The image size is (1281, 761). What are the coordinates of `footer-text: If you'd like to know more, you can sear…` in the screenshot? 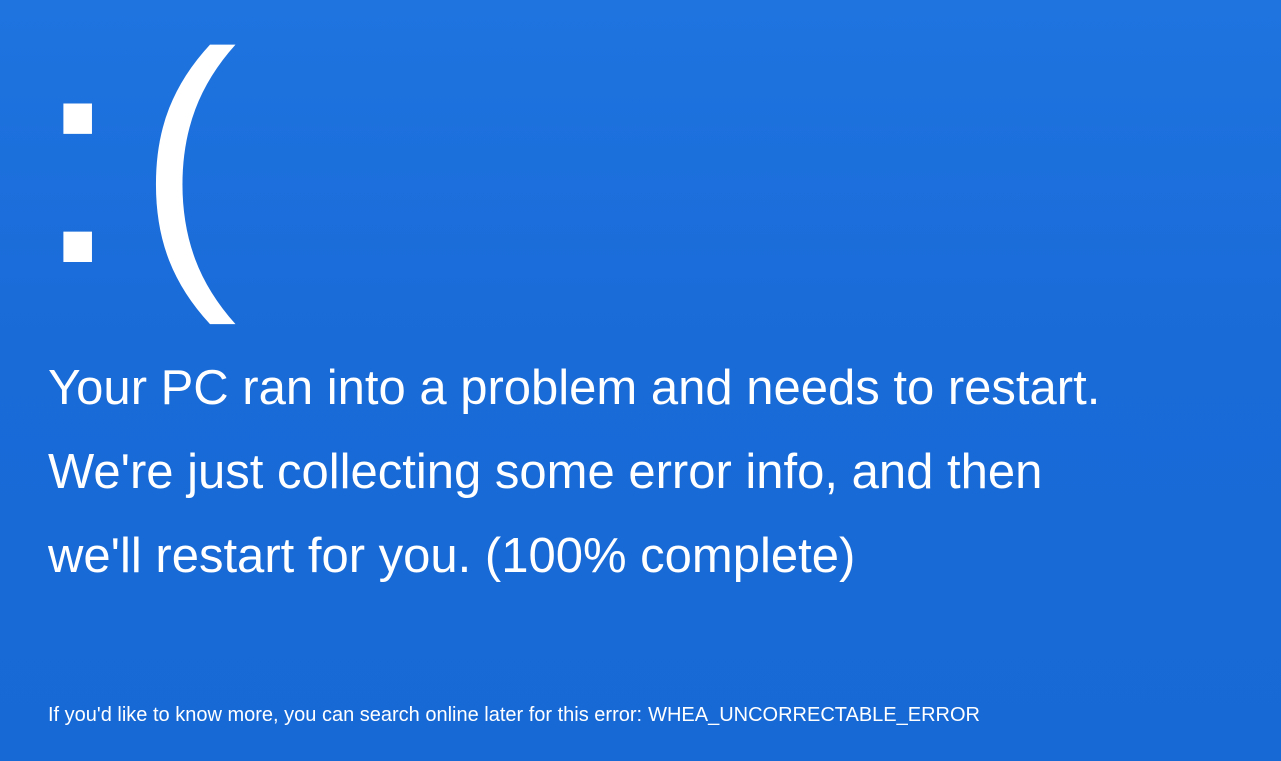 It's located at (345, 715).